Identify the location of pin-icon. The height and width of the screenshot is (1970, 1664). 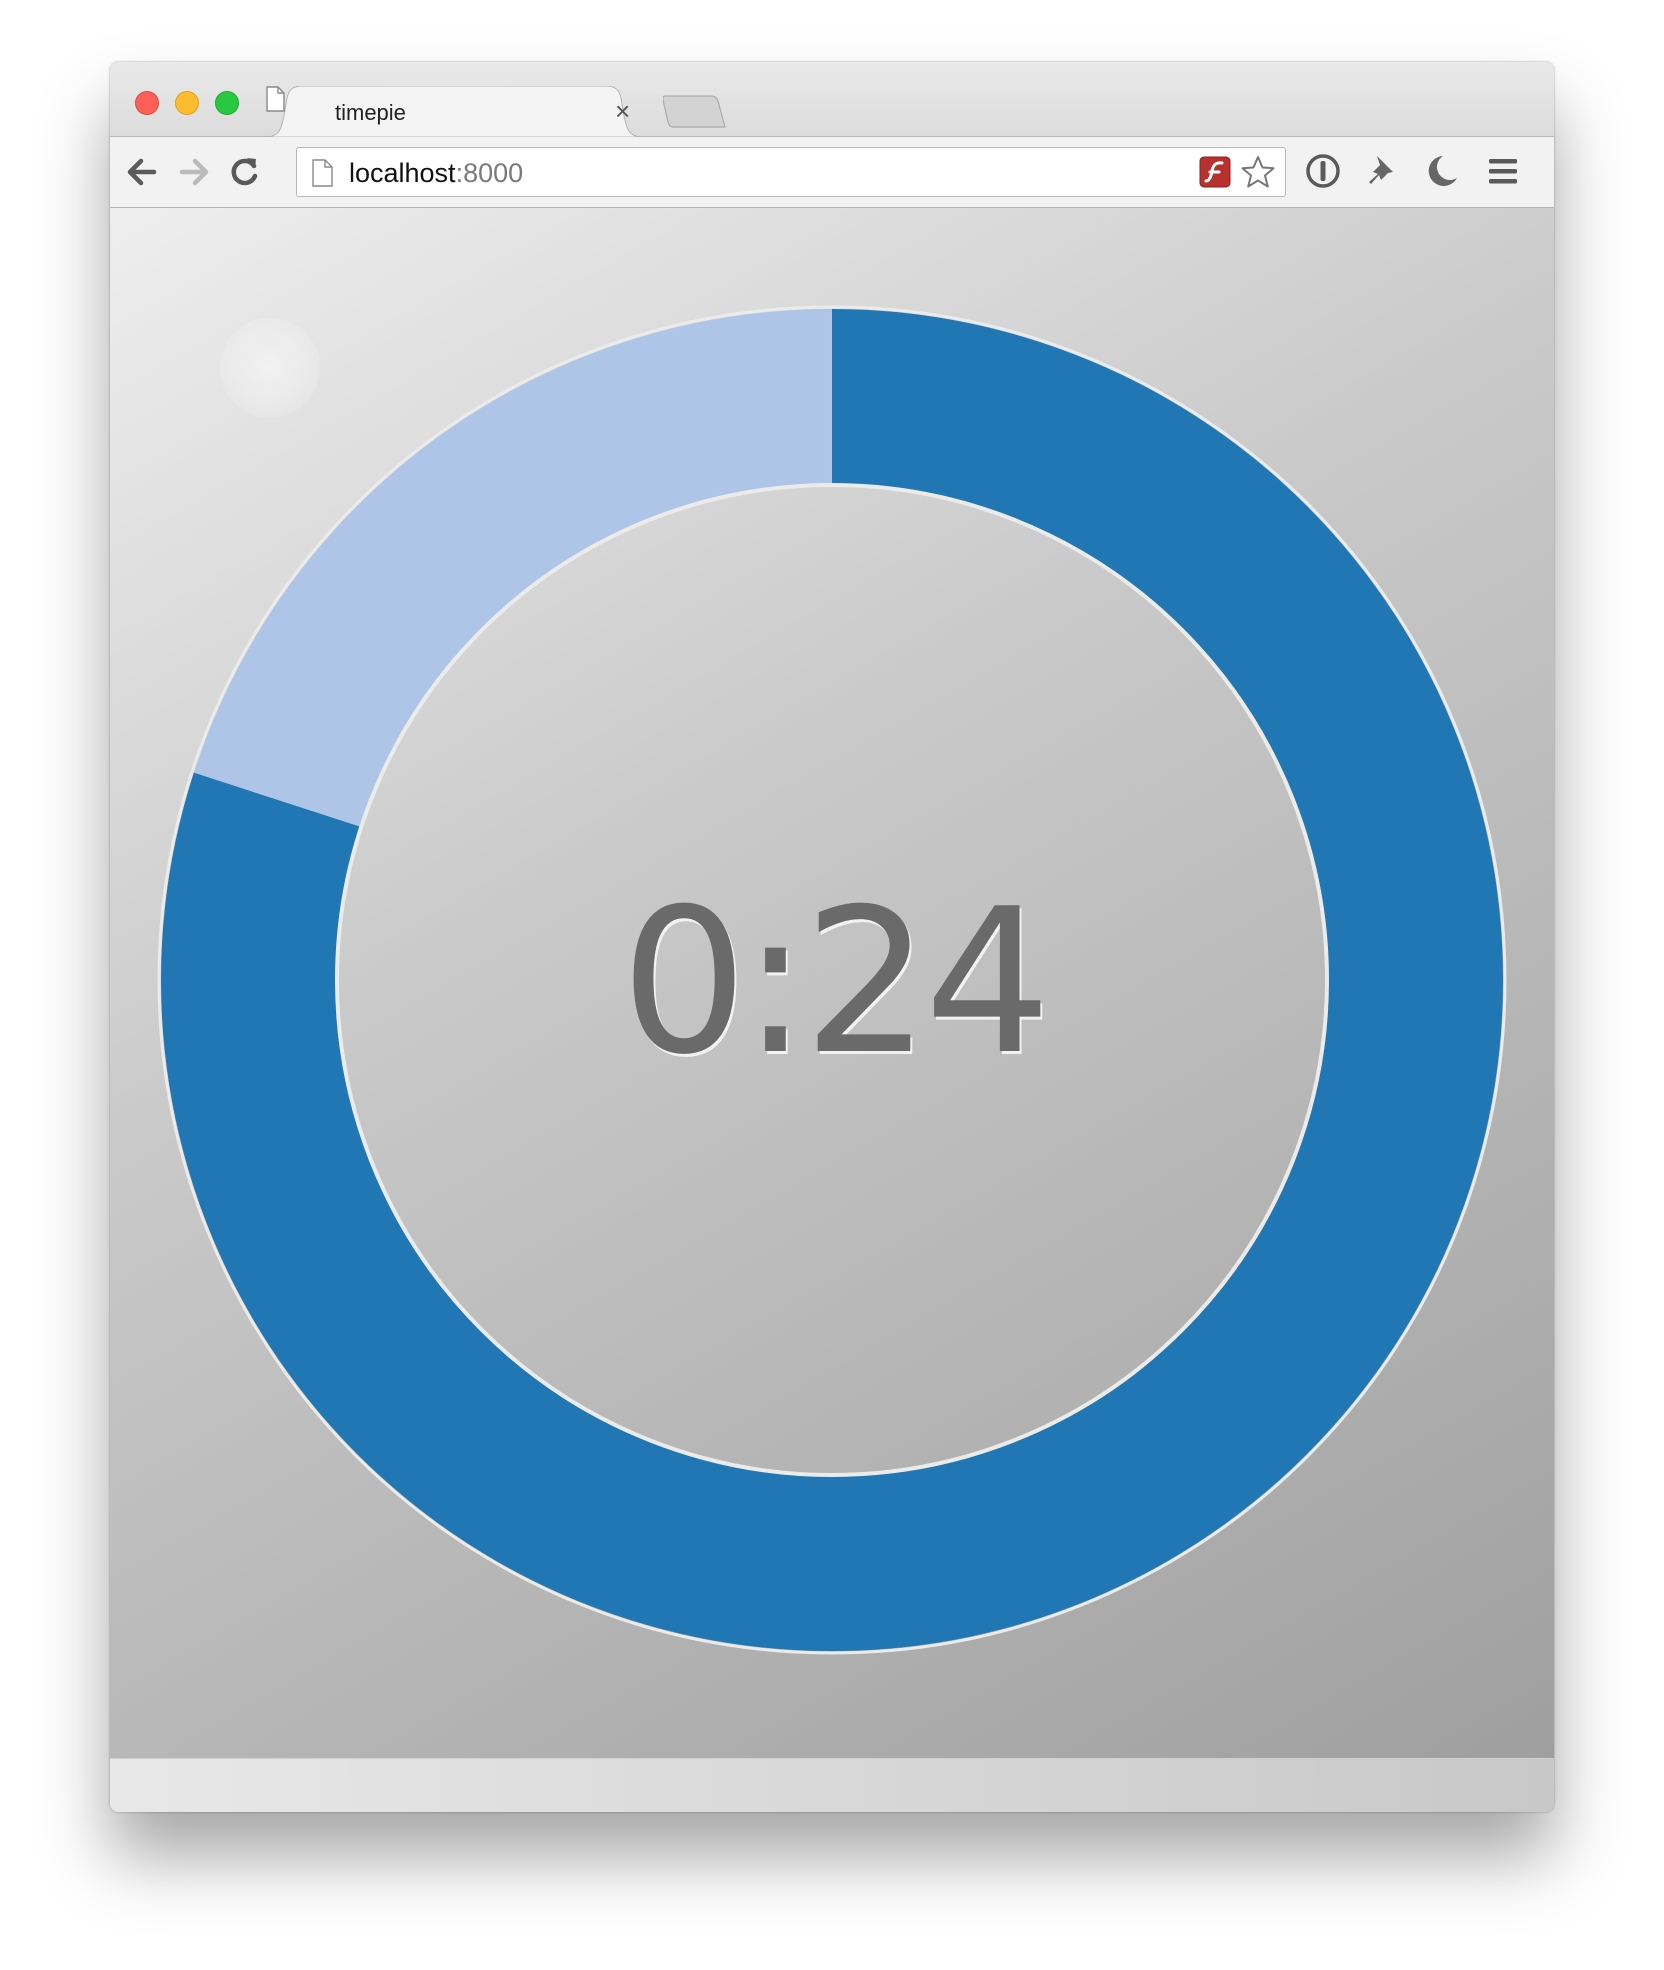
(1383, 171).